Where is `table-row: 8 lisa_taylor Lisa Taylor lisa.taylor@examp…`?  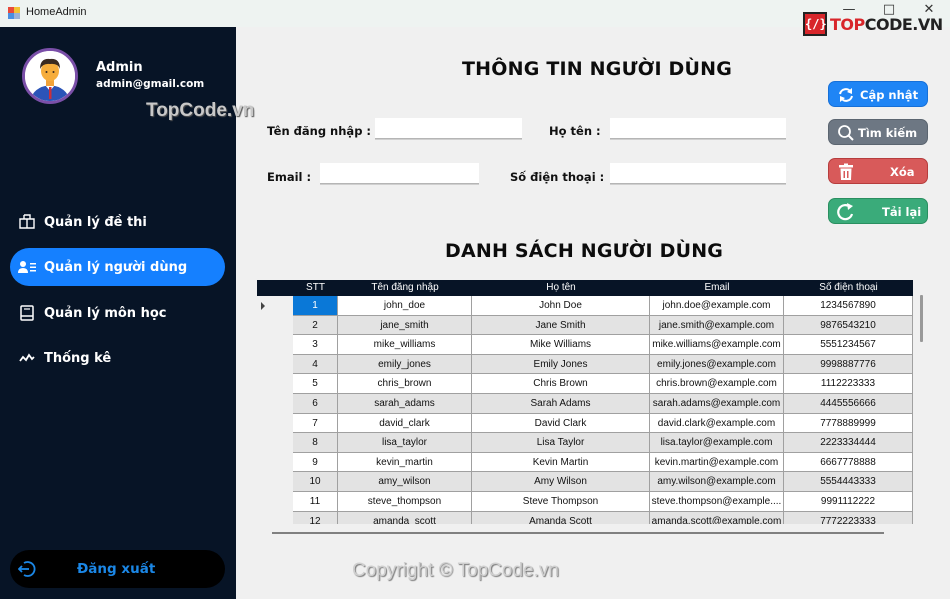 table-row: 8 lisa_taylor Lisa Taylor lisa.taylor@examp… is located at coordinates (585, 443).